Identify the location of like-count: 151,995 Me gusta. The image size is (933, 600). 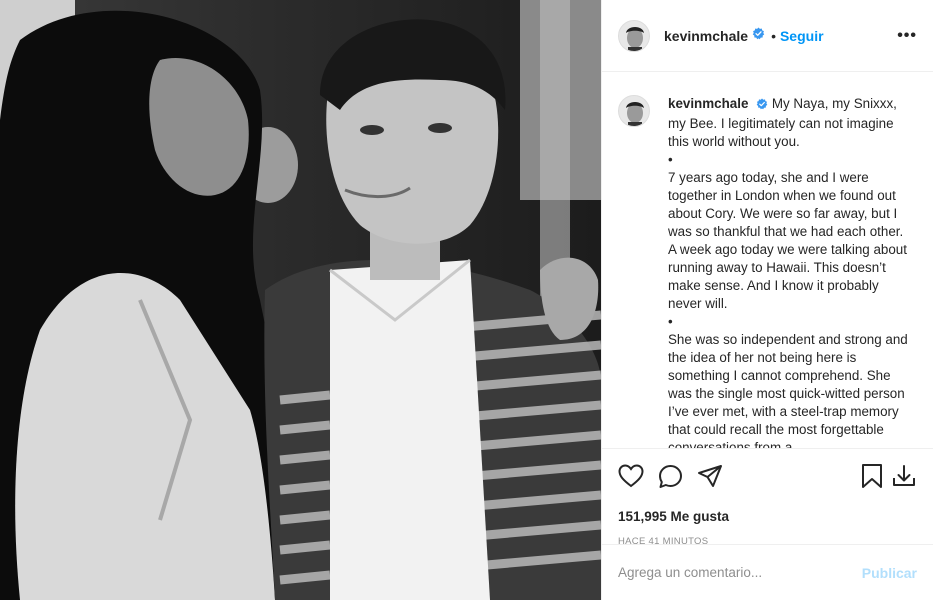
(767, 516).